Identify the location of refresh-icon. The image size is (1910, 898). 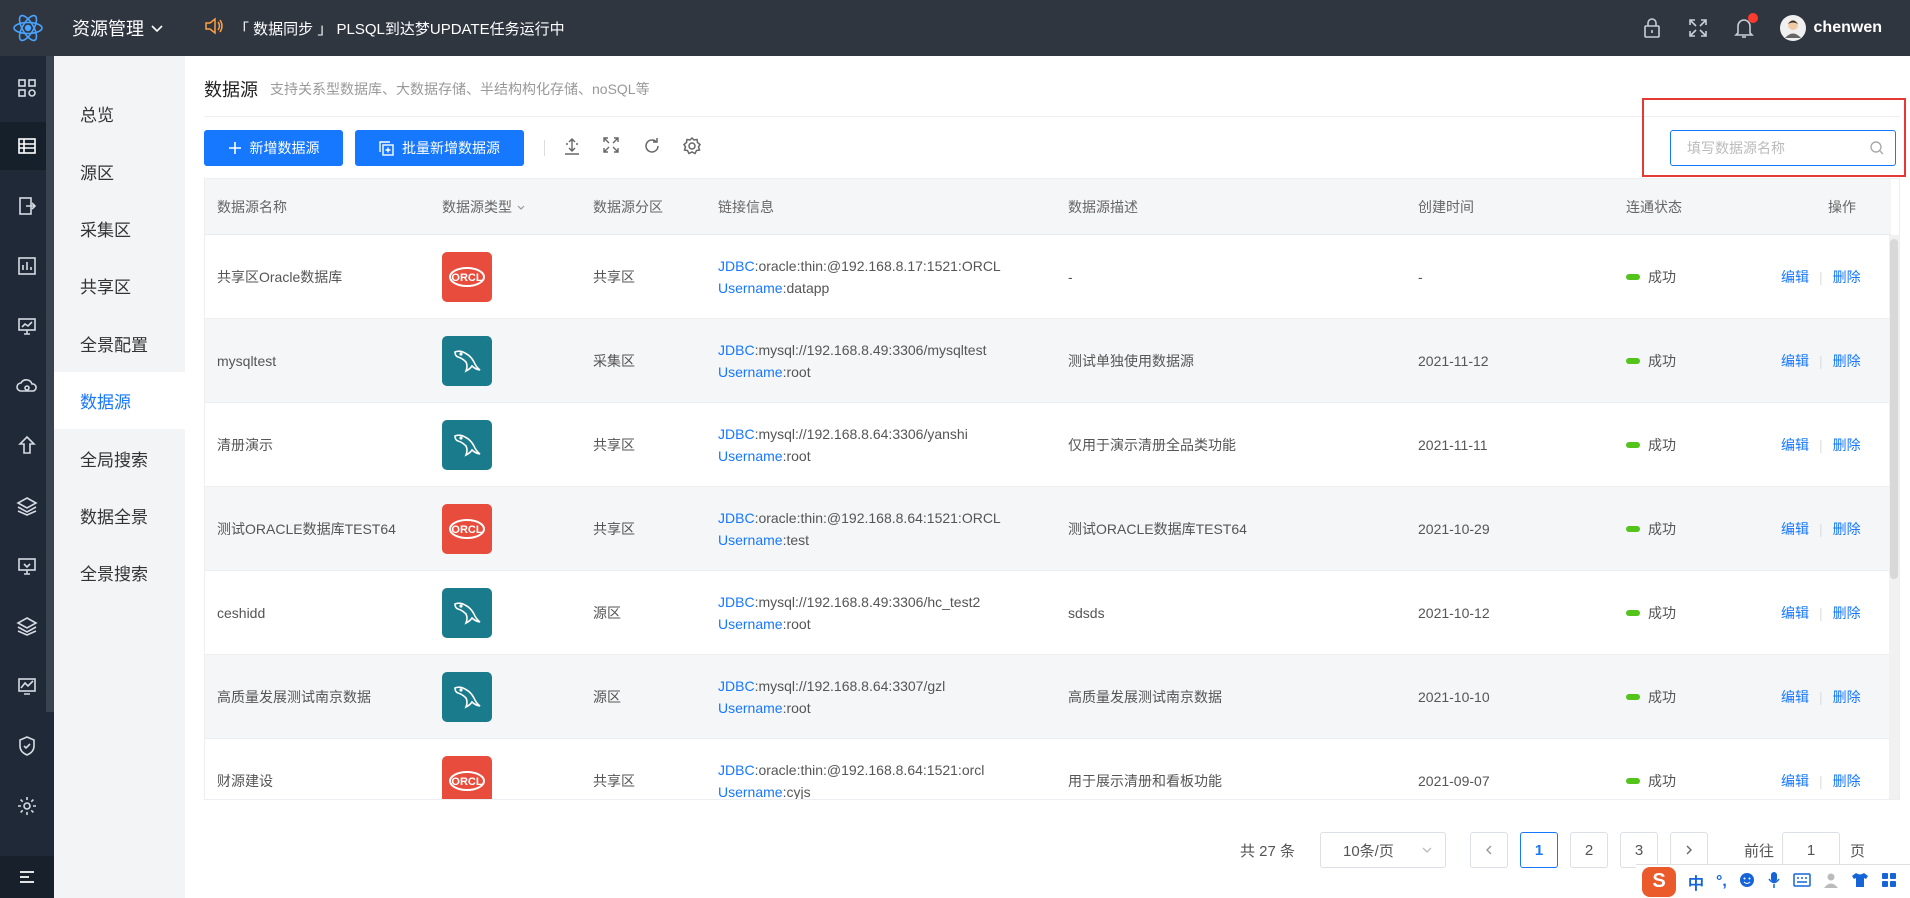
(652, 146).